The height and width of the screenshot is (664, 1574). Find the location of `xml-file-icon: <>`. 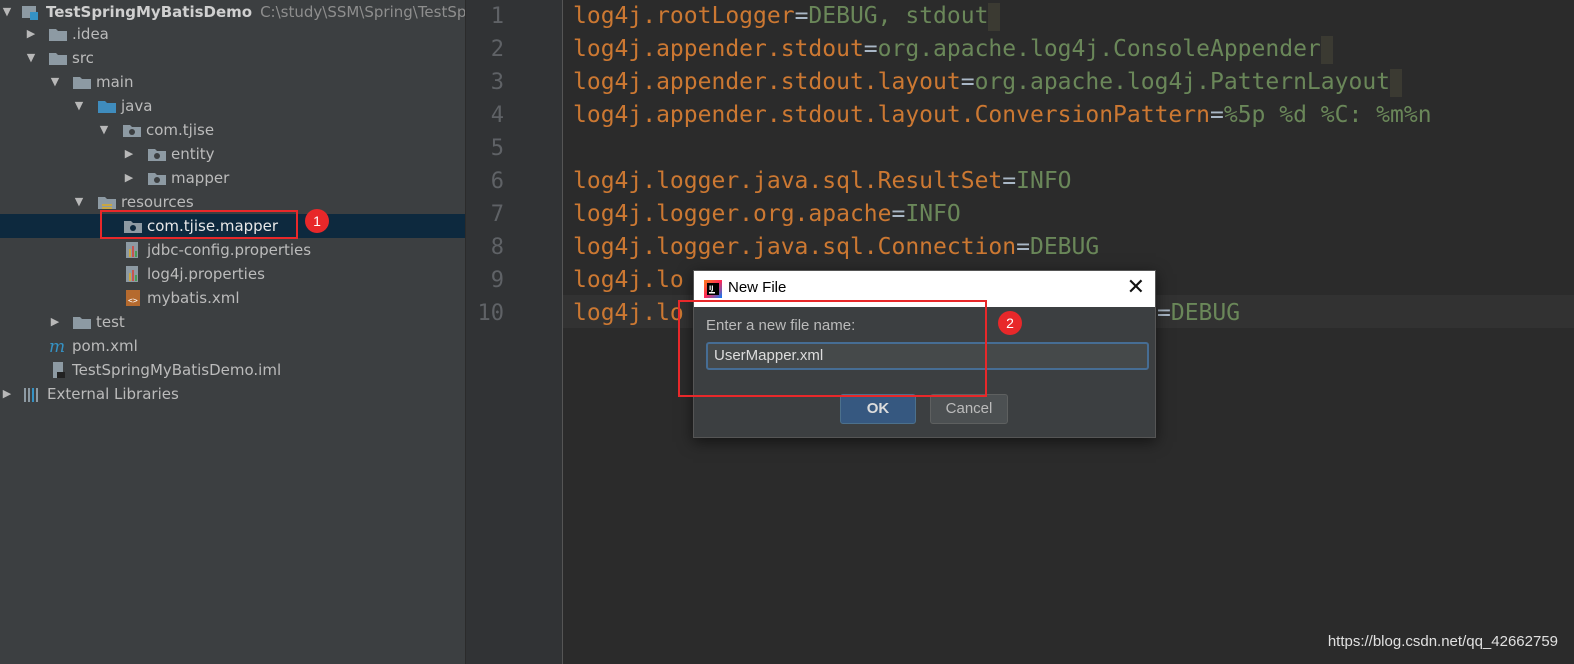

xml-file-icon: <> is located at coordinates (133, 298).